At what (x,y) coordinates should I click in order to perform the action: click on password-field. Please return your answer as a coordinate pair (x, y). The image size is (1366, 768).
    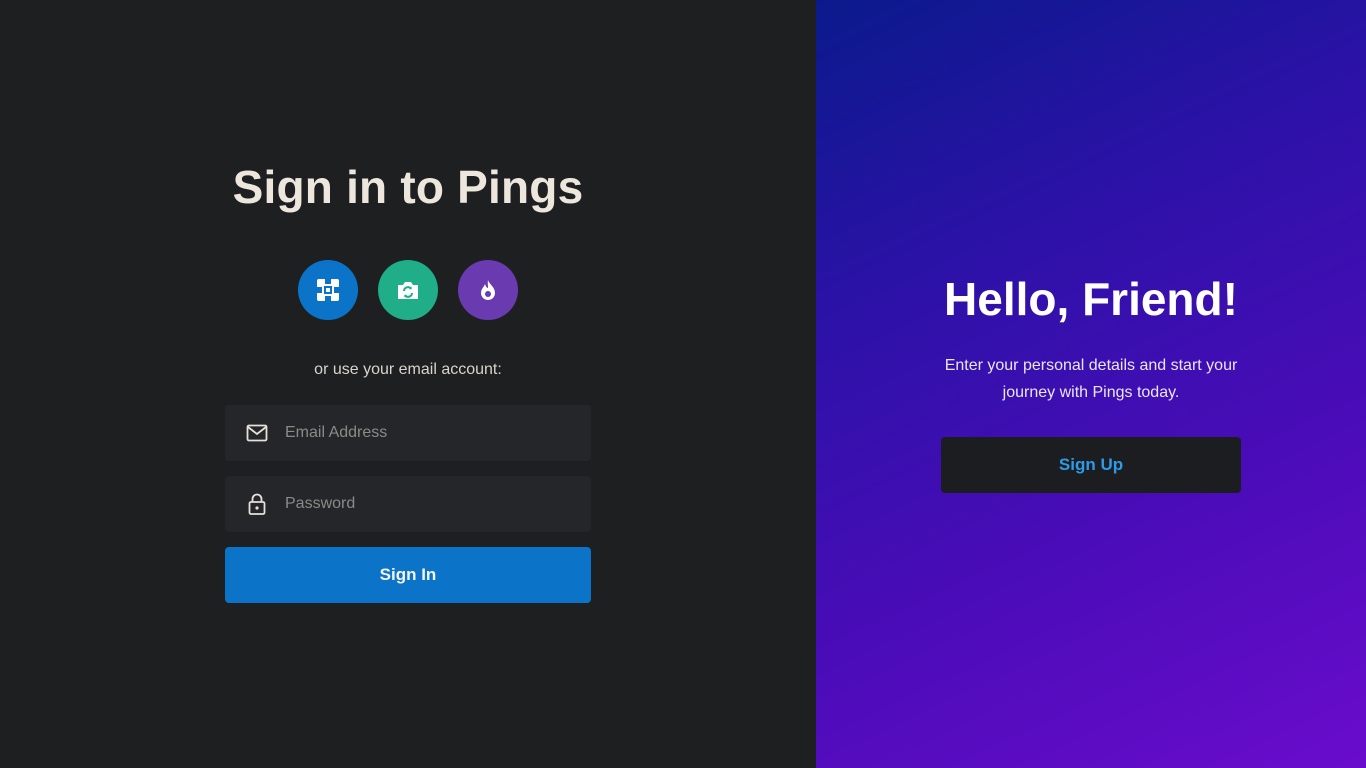
    Looking at the image, I should click on (408, 504).